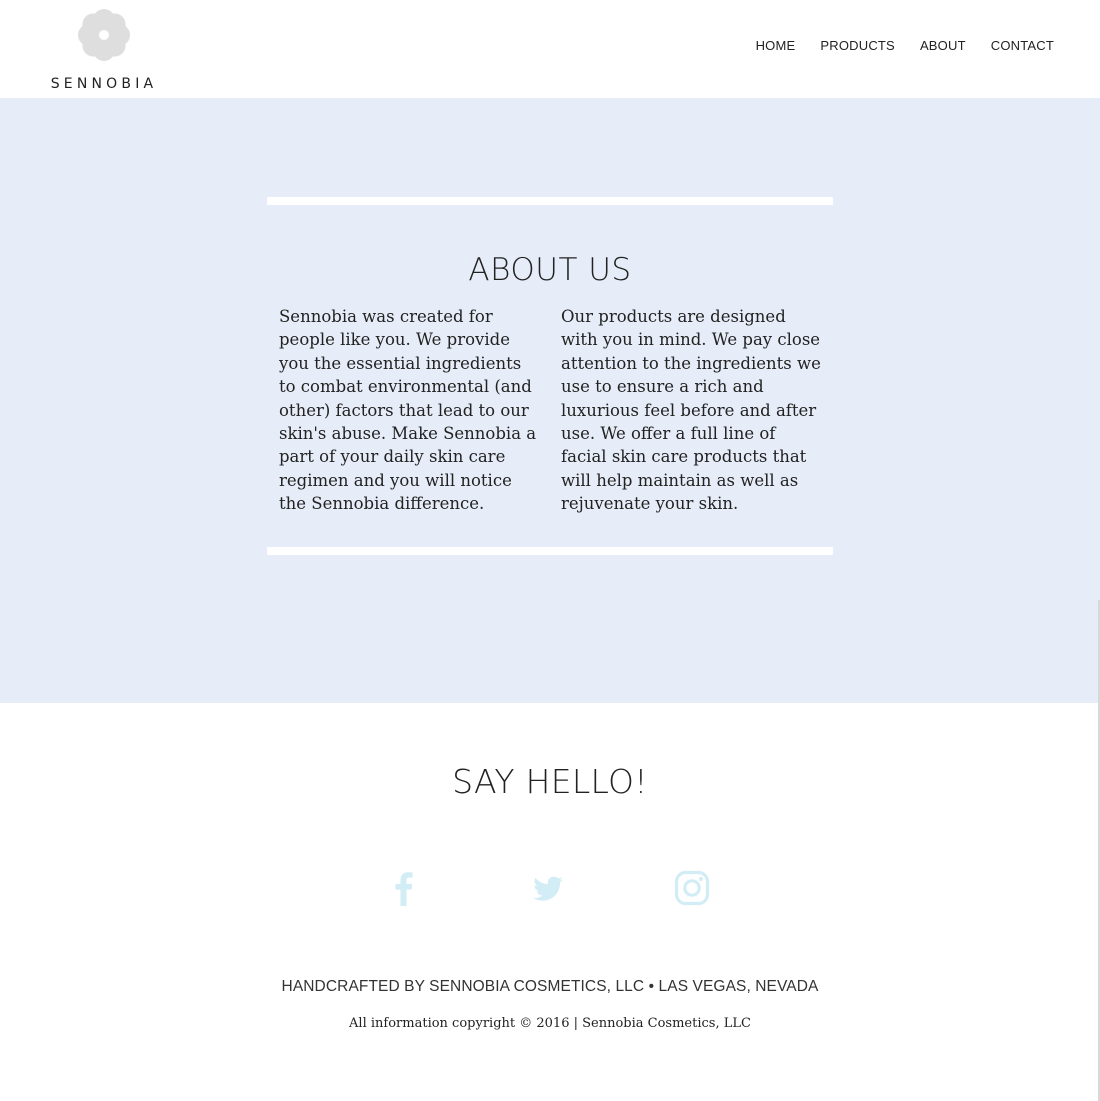 The height and width of the screenshot is (1101, 1100). Describe the element at coordinates (550, 201) in the screenshot. I see `top-divider` at that location.